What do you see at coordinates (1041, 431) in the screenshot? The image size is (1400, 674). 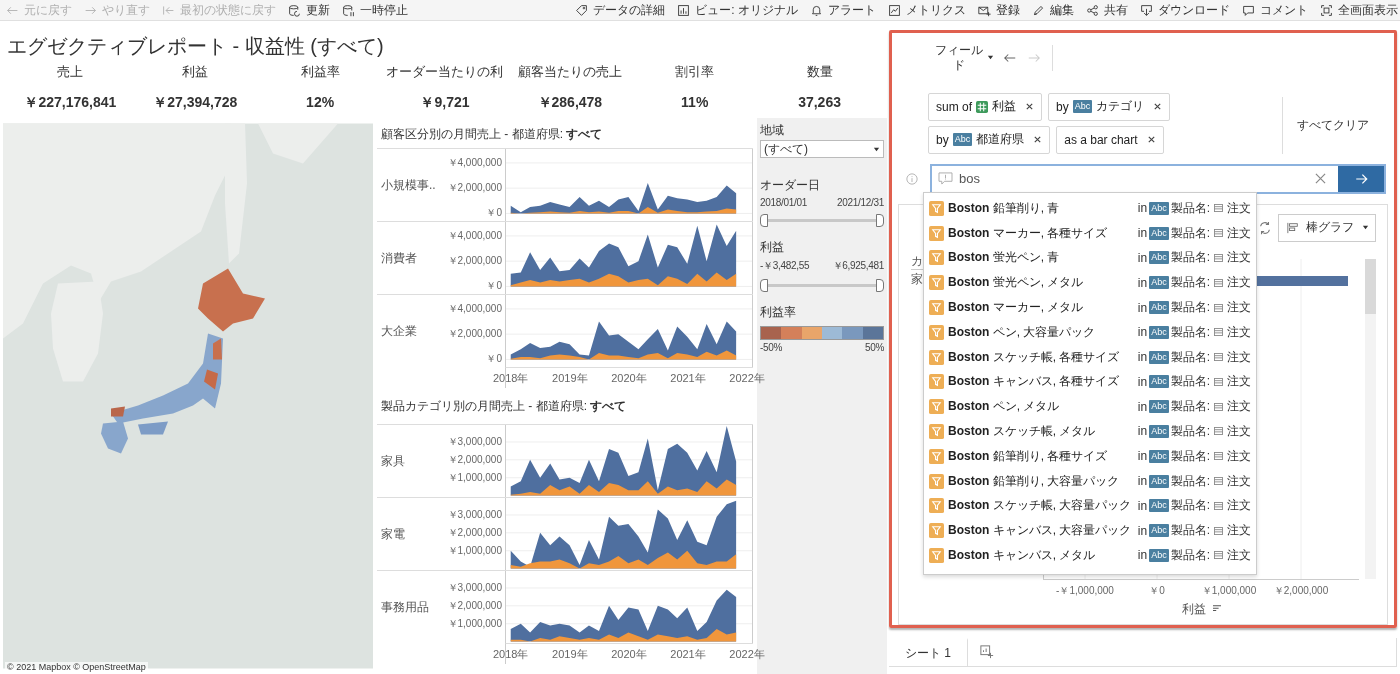 I see `suggestion-text: Boston スケッチ帳, メタル` at bounding box center [1041, 431].